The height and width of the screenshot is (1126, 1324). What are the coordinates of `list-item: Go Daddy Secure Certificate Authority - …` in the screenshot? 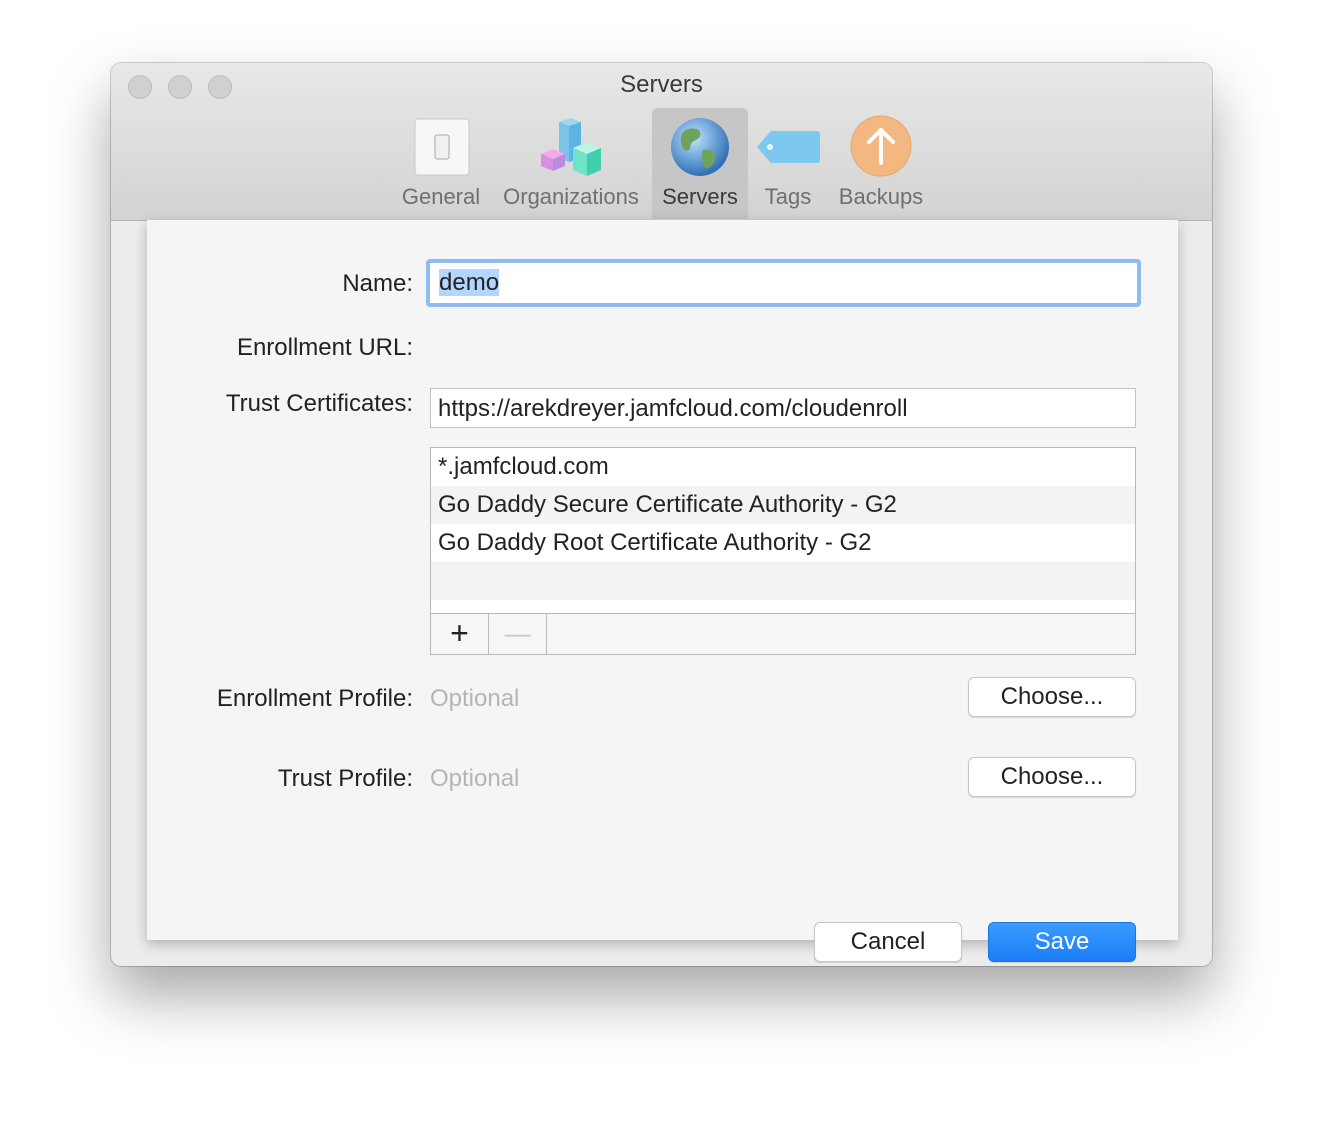 It's located at (783, 505).